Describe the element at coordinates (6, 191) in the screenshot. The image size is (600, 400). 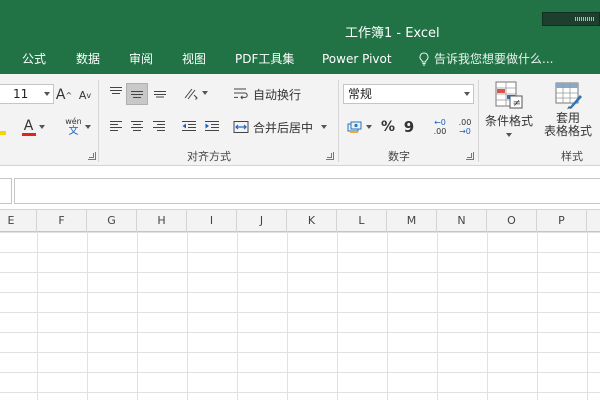
I see `name-box` at that location.